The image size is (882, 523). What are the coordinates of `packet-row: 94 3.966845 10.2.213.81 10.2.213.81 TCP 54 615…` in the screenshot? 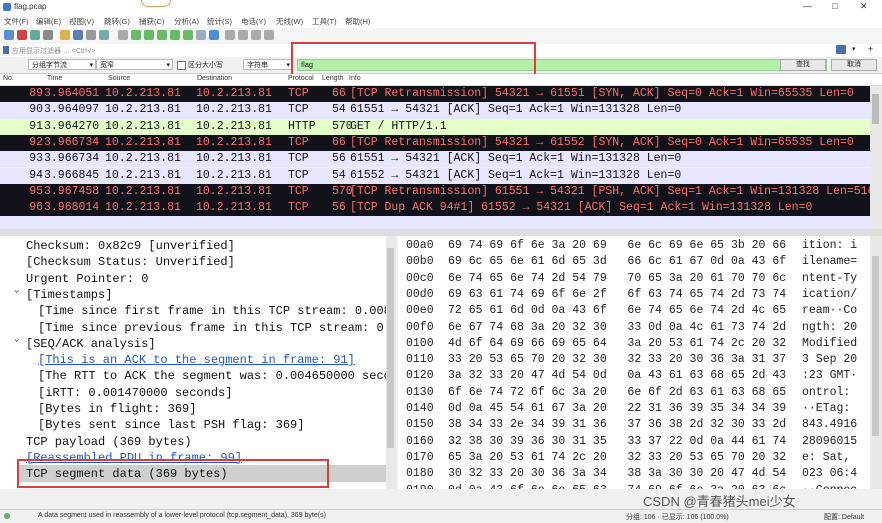 It's located at (435, 175).